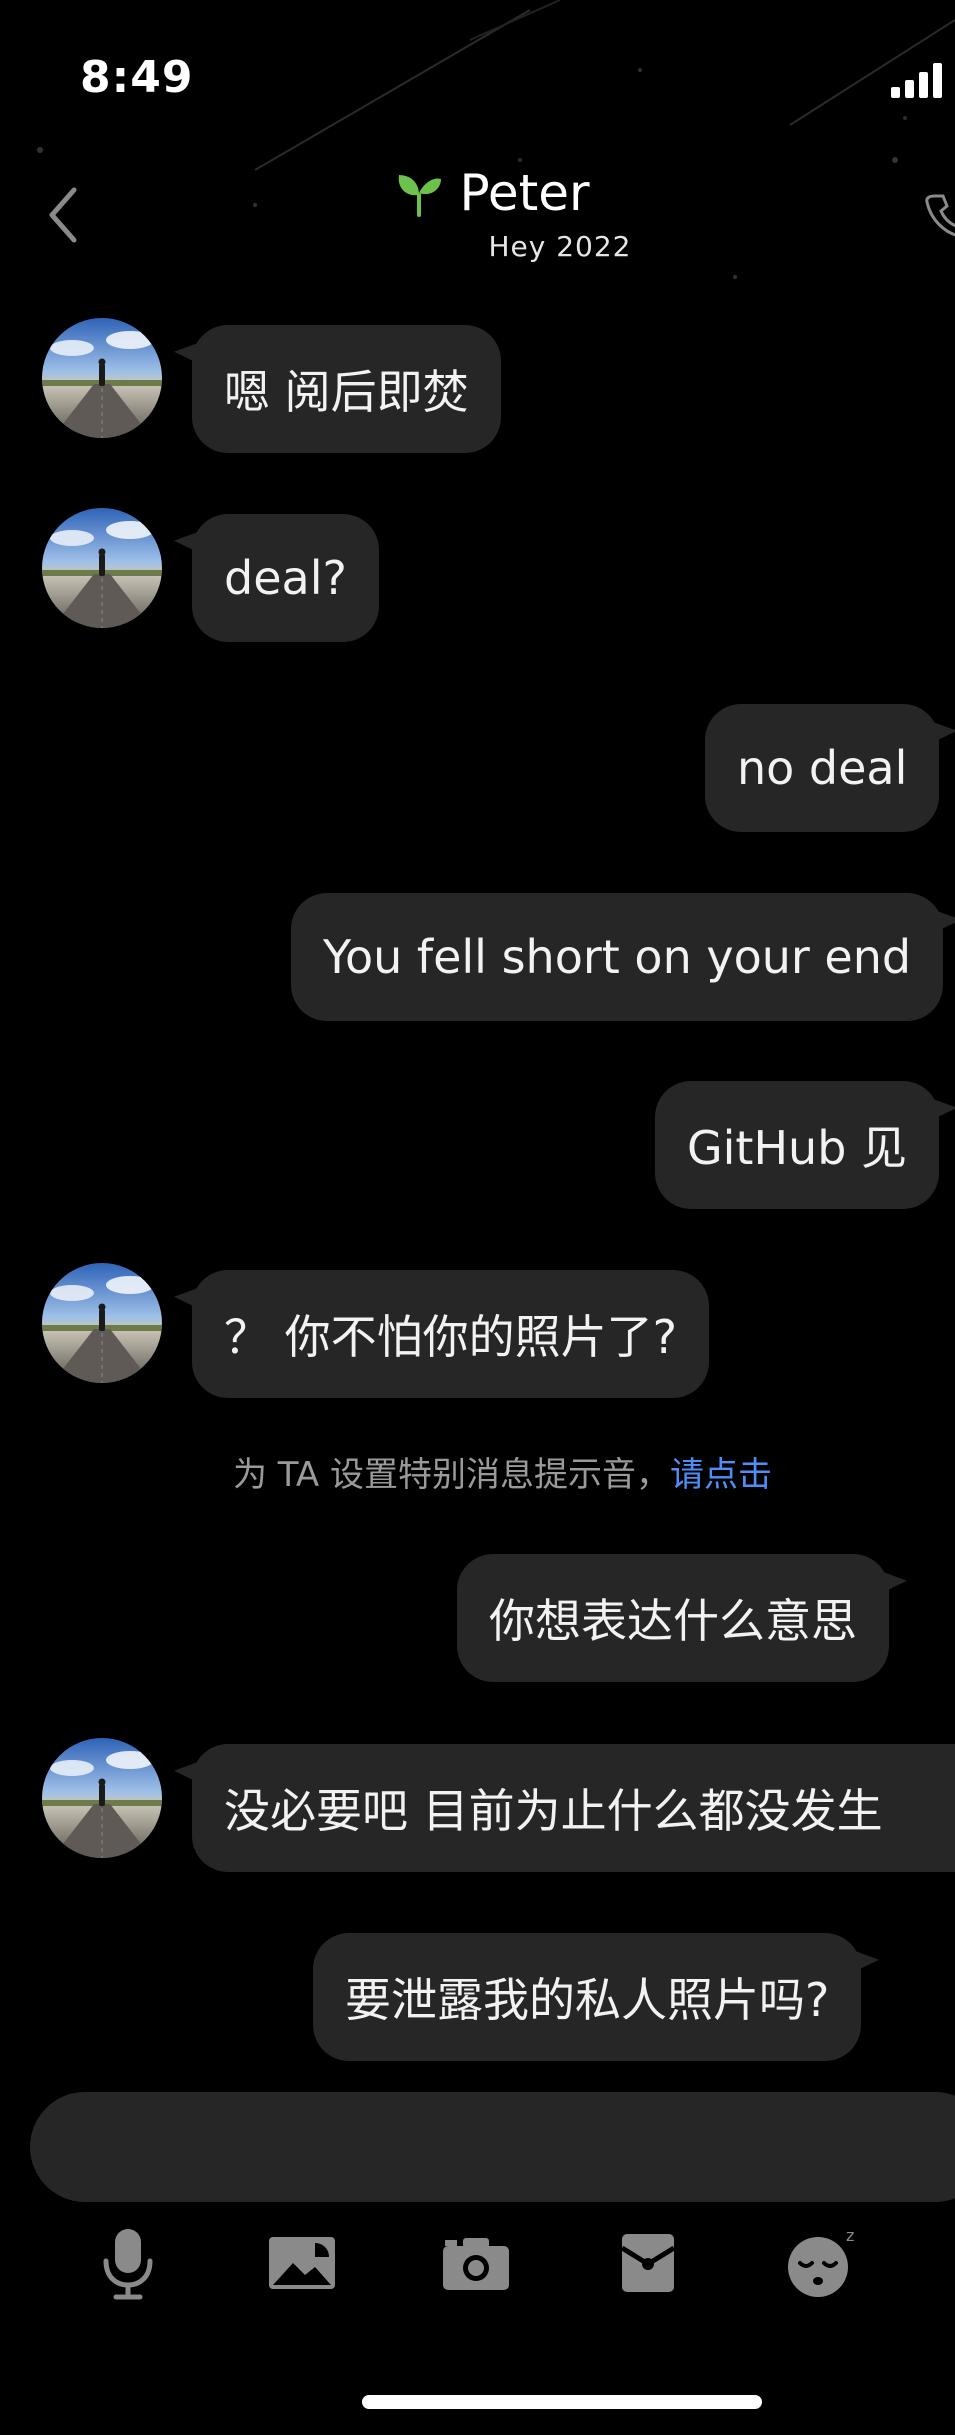 Image resolution: width=955 pixels, height=2435 pixels. What do you see at coordinates (524, 193) in the screenshot?
I see `contact-name: Peter` at bounding box center [524, 193].